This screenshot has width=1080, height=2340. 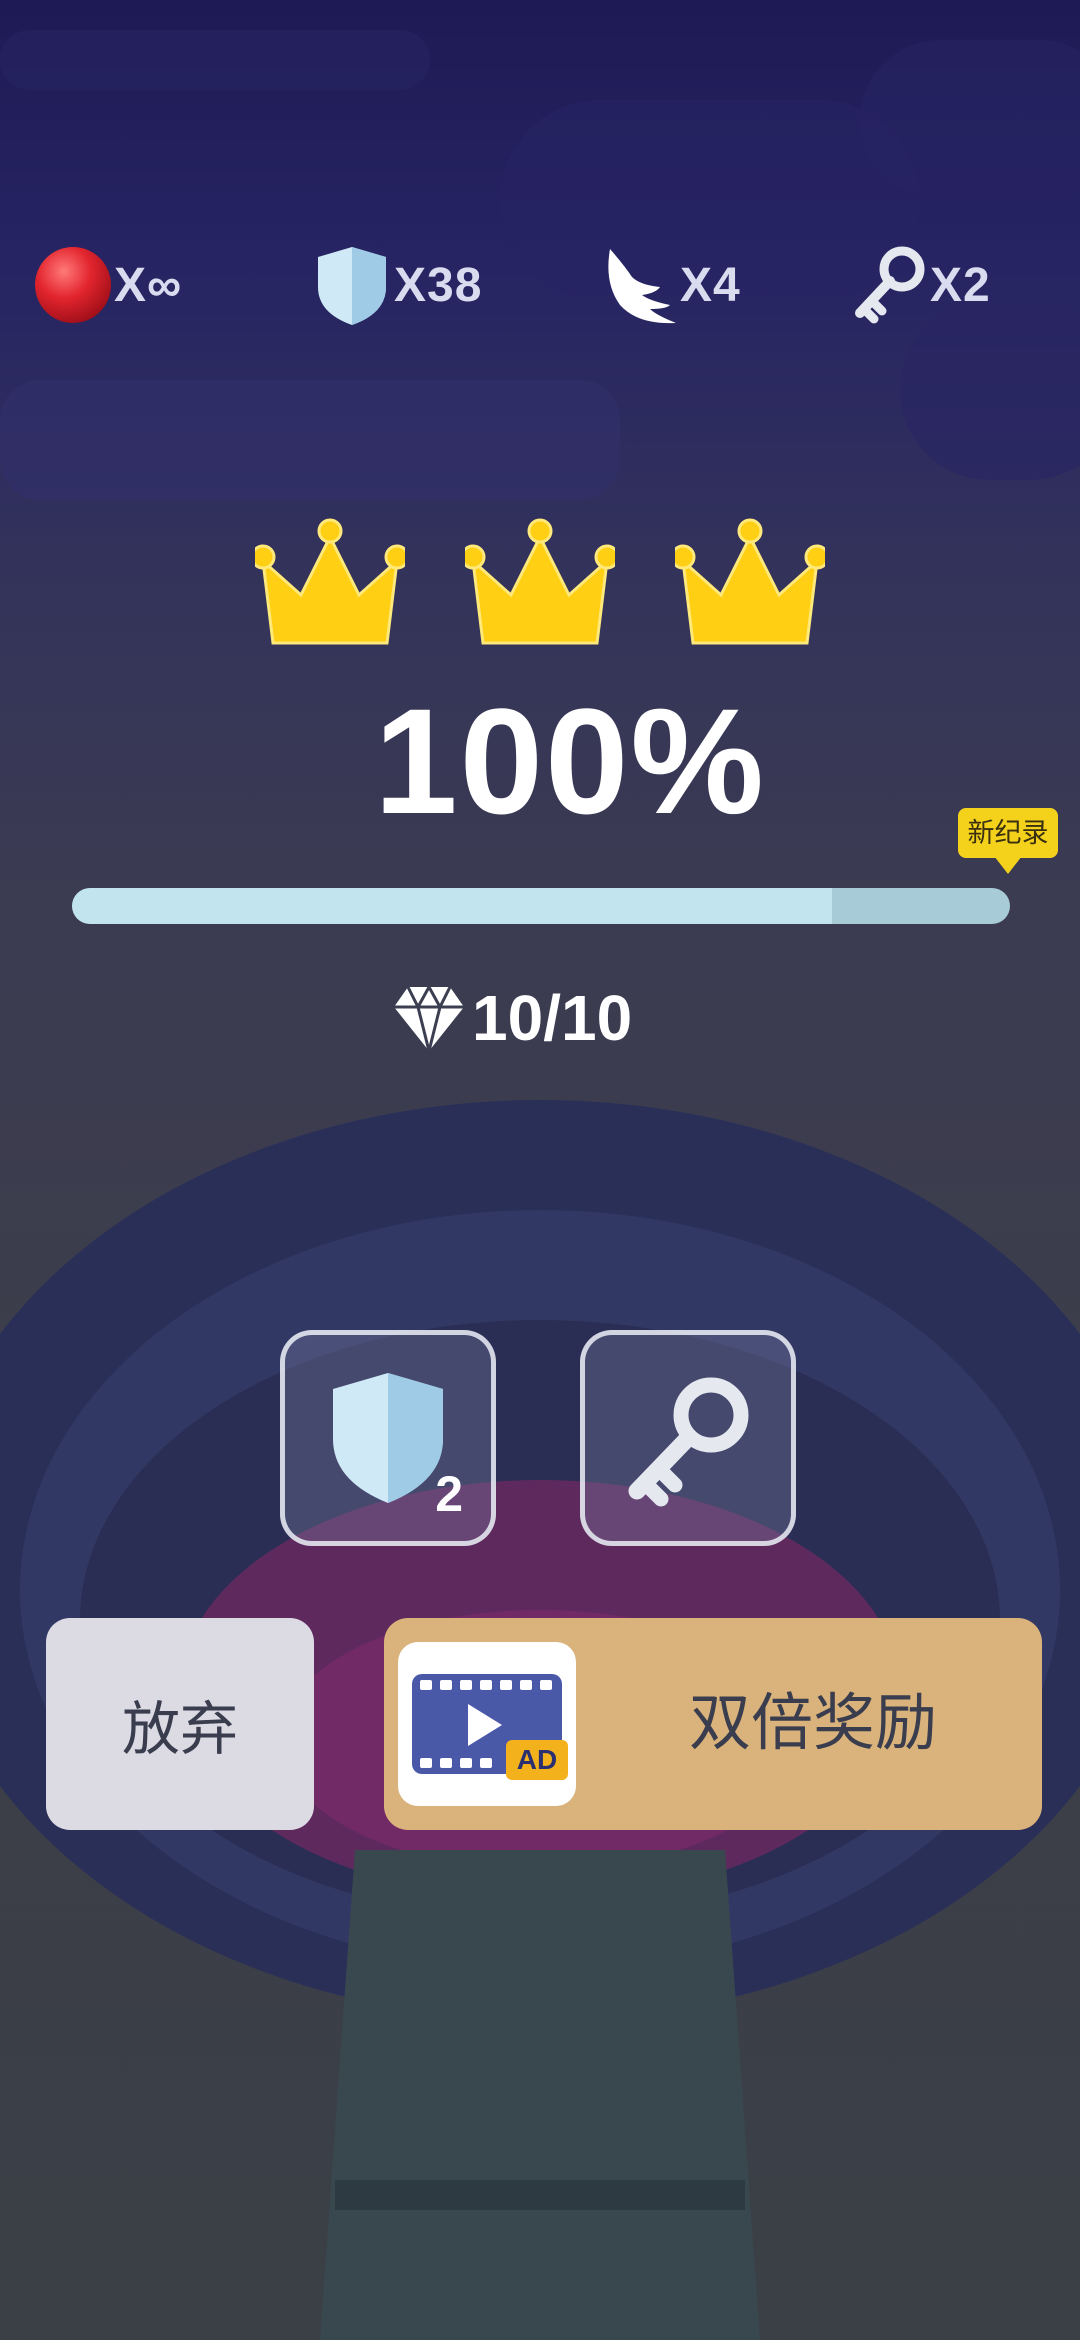 I want to click on gem-count: 10/10, so click(x=552, y=1018).